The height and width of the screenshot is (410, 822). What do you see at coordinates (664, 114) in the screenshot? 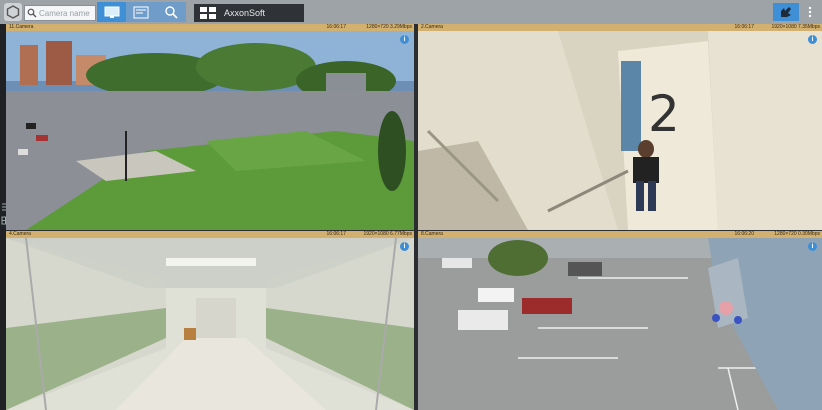
I see `floor-number: 2` at bounding box center [664, 114].